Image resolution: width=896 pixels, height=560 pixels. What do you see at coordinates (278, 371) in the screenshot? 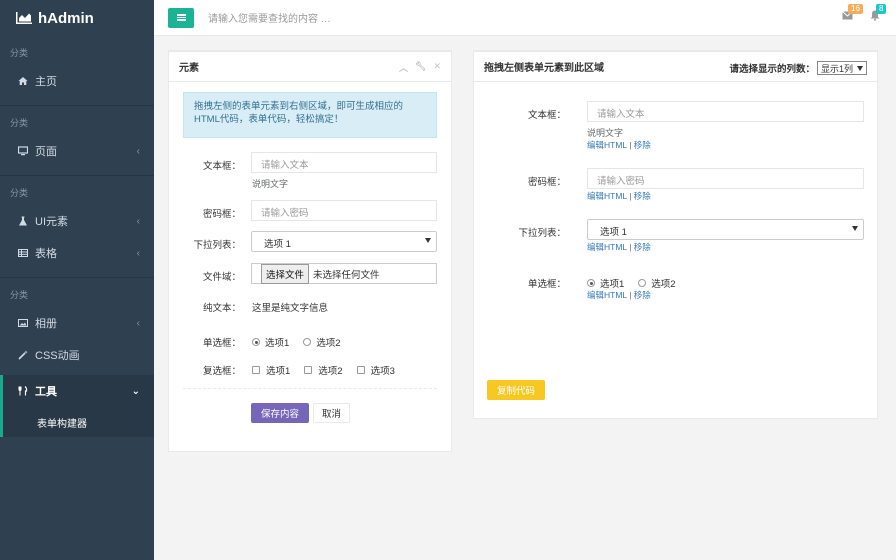
I see `checkbox-option-label: 选项1` at bounding box center [278, 371].